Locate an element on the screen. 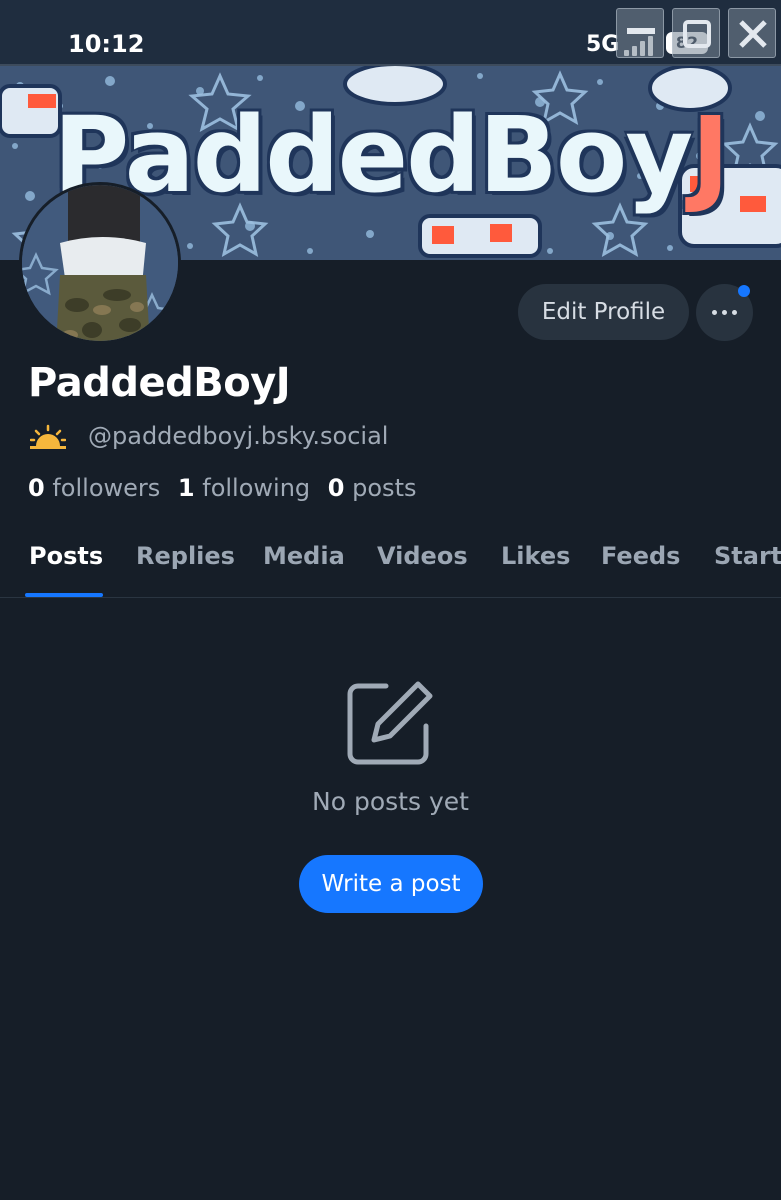  restore-icon is located at coordinates (697, 34).